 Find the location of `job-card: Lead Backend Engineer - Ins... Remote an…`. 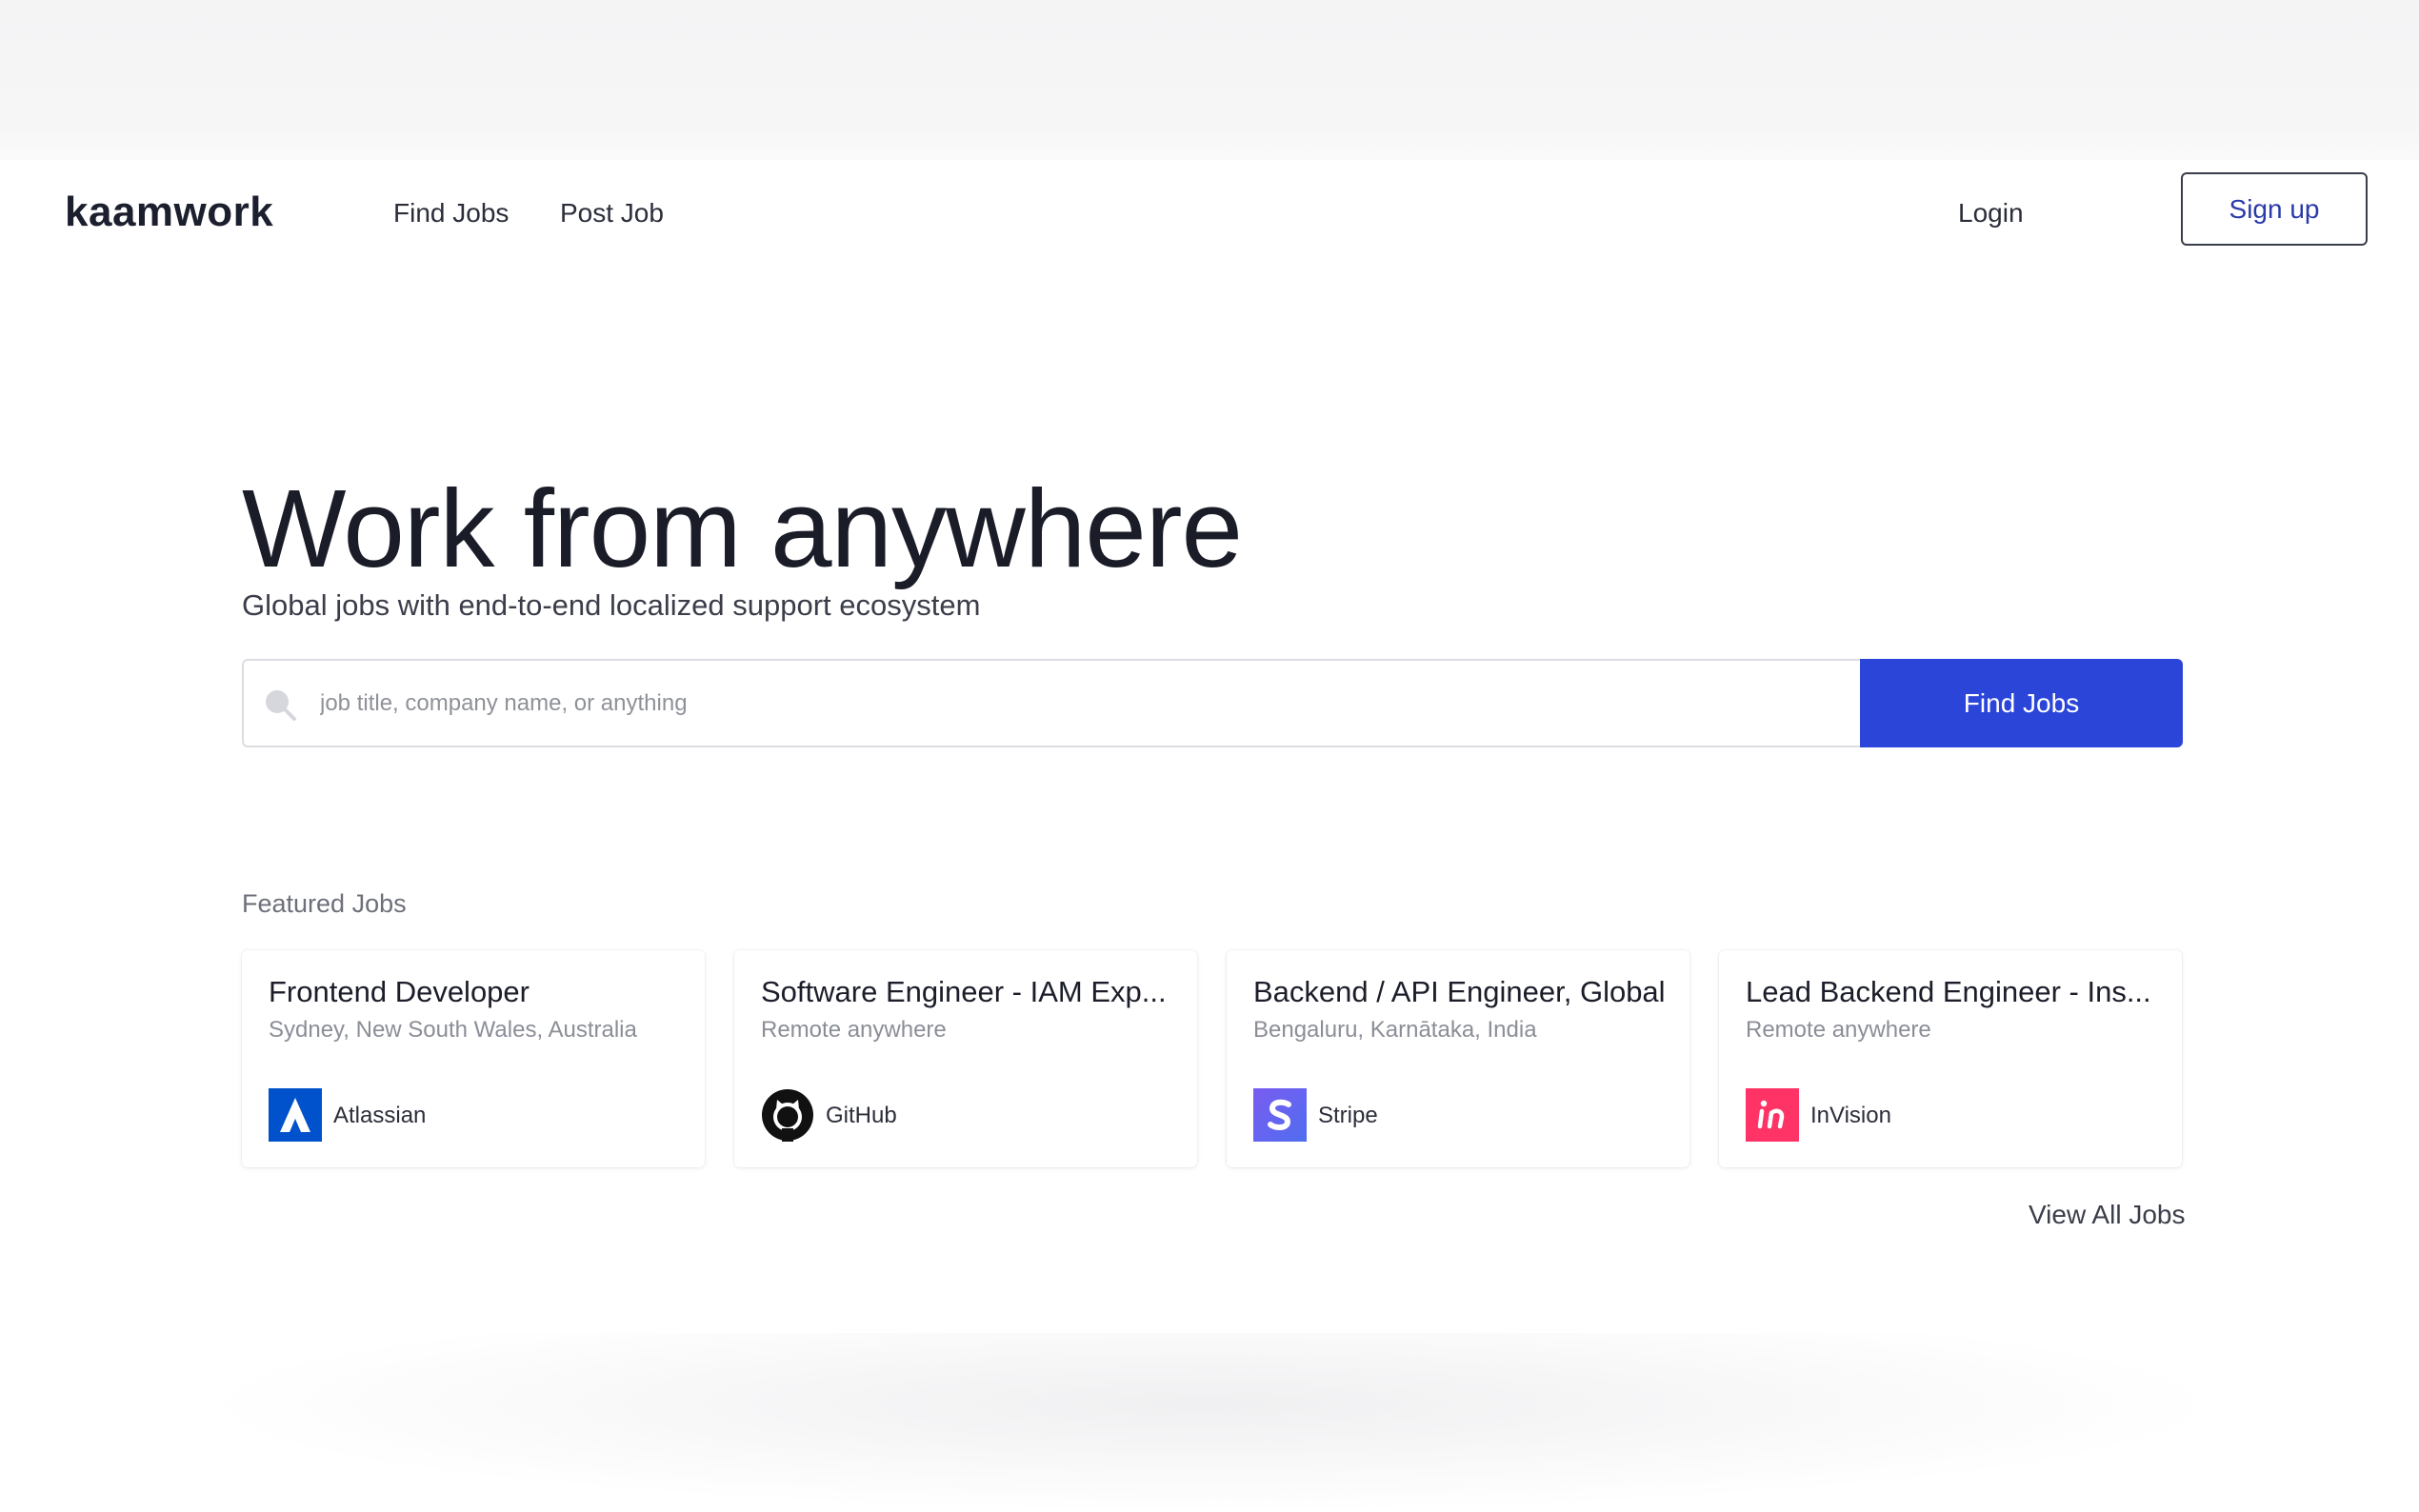

job-card: Lead Backend Engineer - Ins... Remote an… is located at coordinates (1950, 1058).